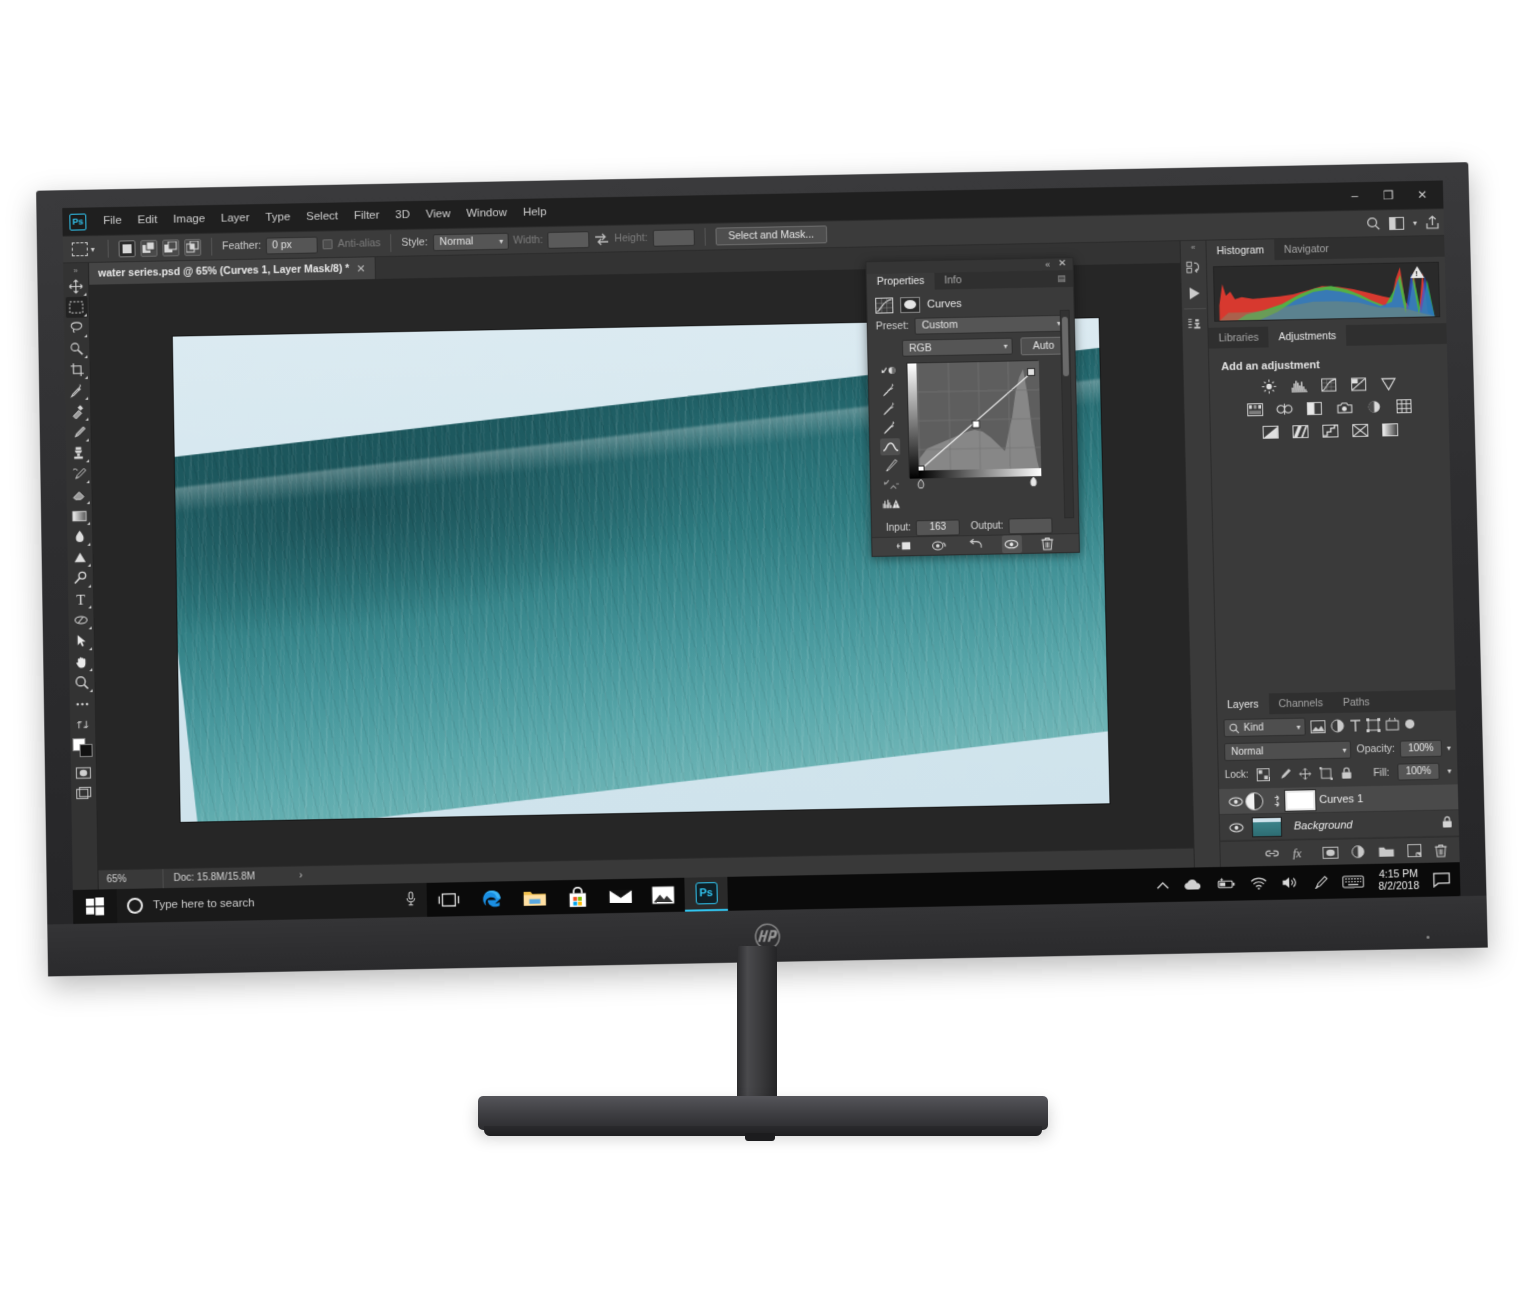 Image resolution: width=1532 pixels, height=1302 pixels. What do you see at coordinates (76, 327) in the screenshot?
I see `lasso-tool` at bounding box center [76, 327].